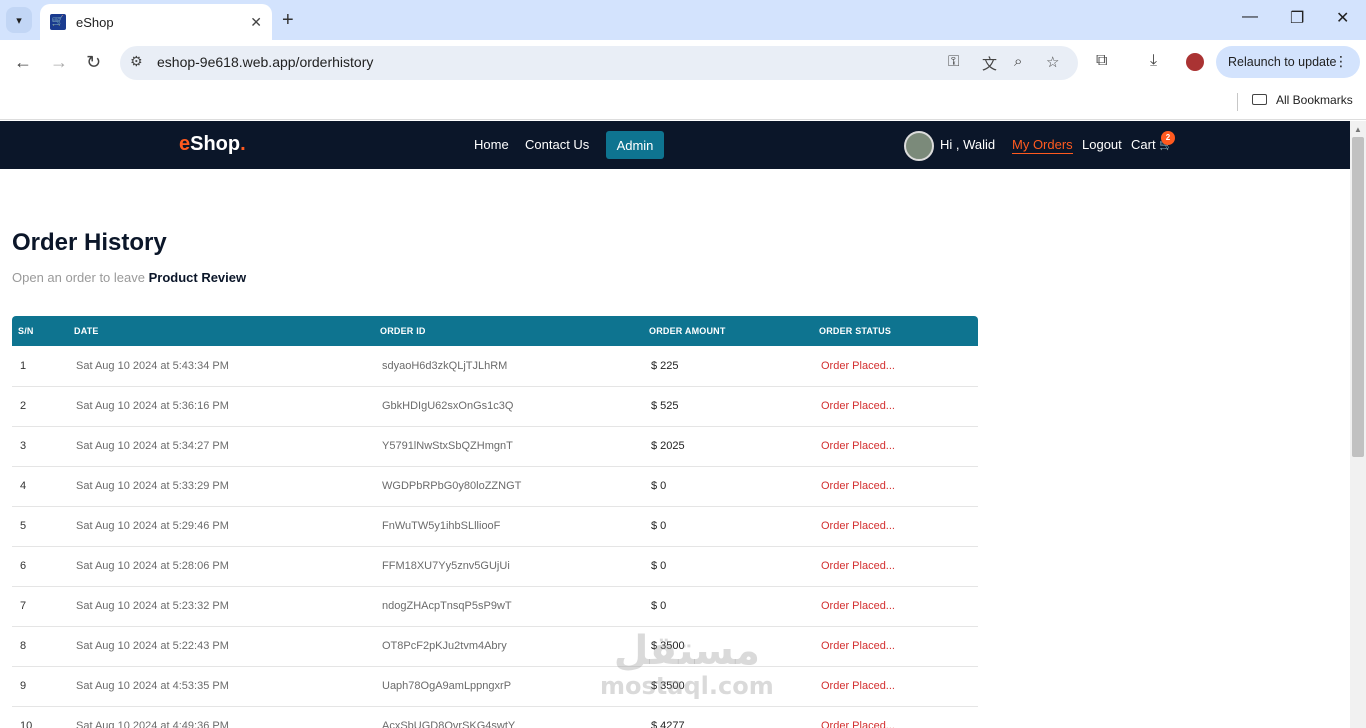 Image resolution: width=1366 pixels, height=728 pixels. I want to click on cell-date: Sat Aug 10 2024 at 4:49:36 PM, so click(221, 717).